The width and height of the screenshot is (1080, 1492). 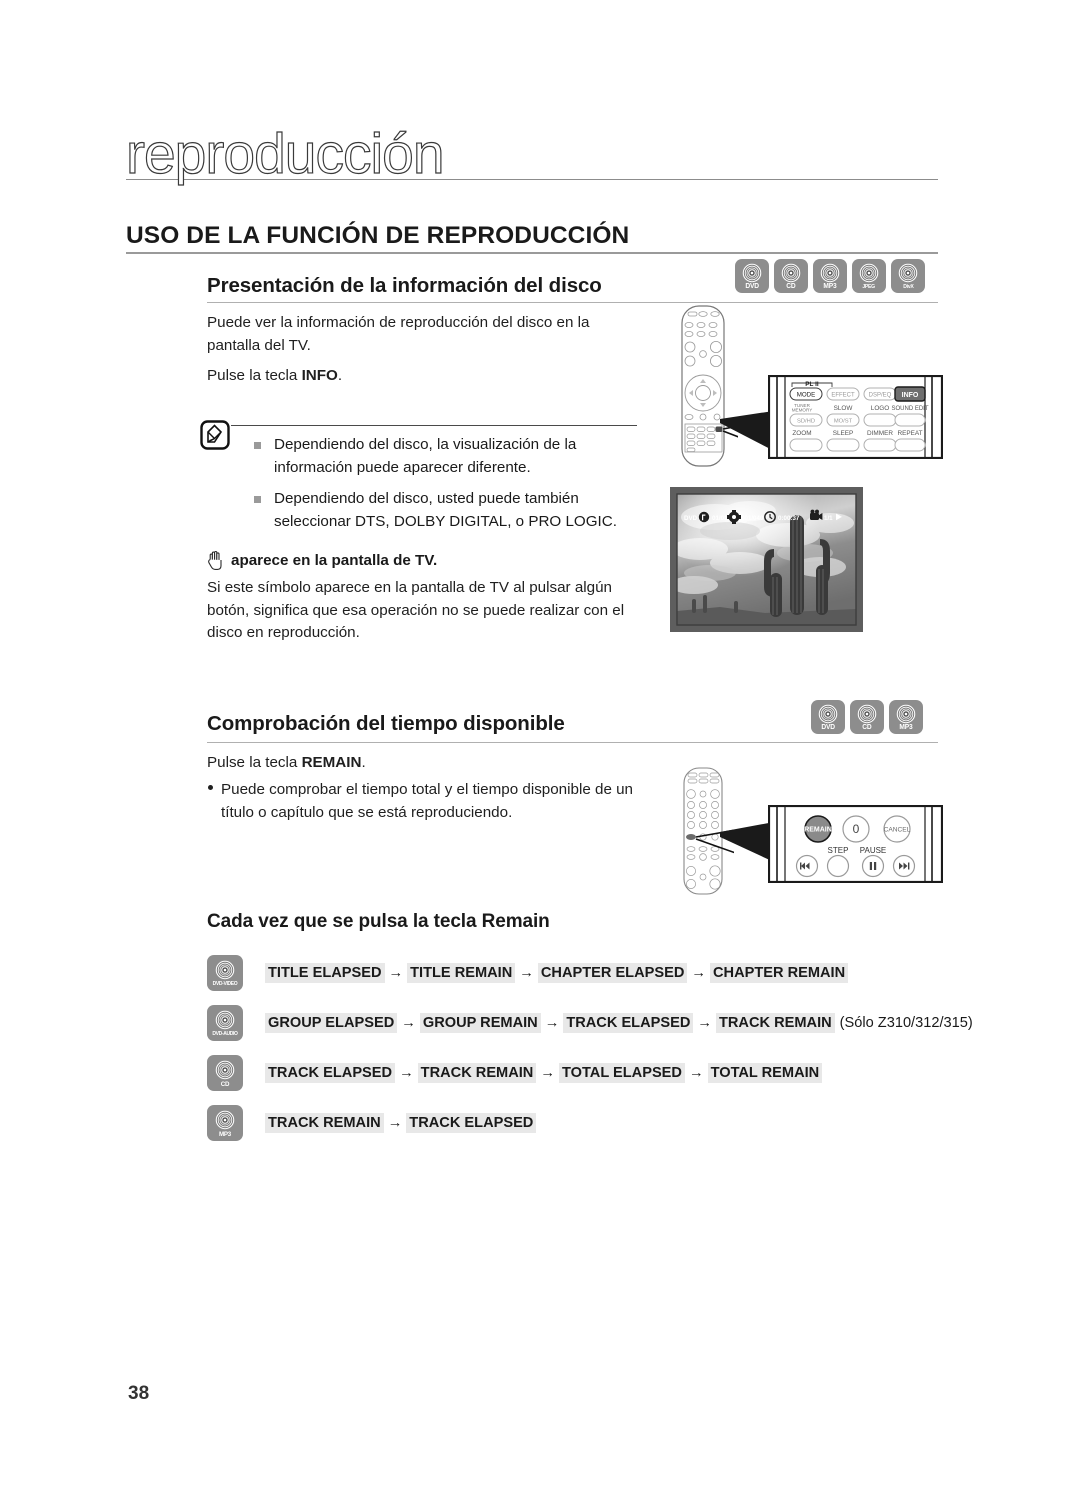 I want to click on disc-badge-row-info: DVD CD MP3 JPEG DivX, so click(x=830, y=276).